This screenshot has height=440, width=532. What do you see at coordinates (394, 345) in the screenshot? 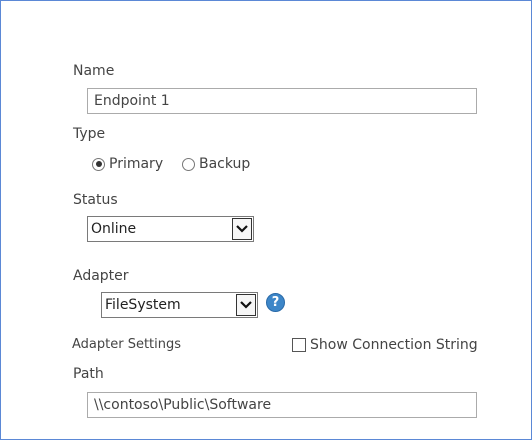
I see `show-connection-string-label: Show Connection String` at bounding box center [394, 345].